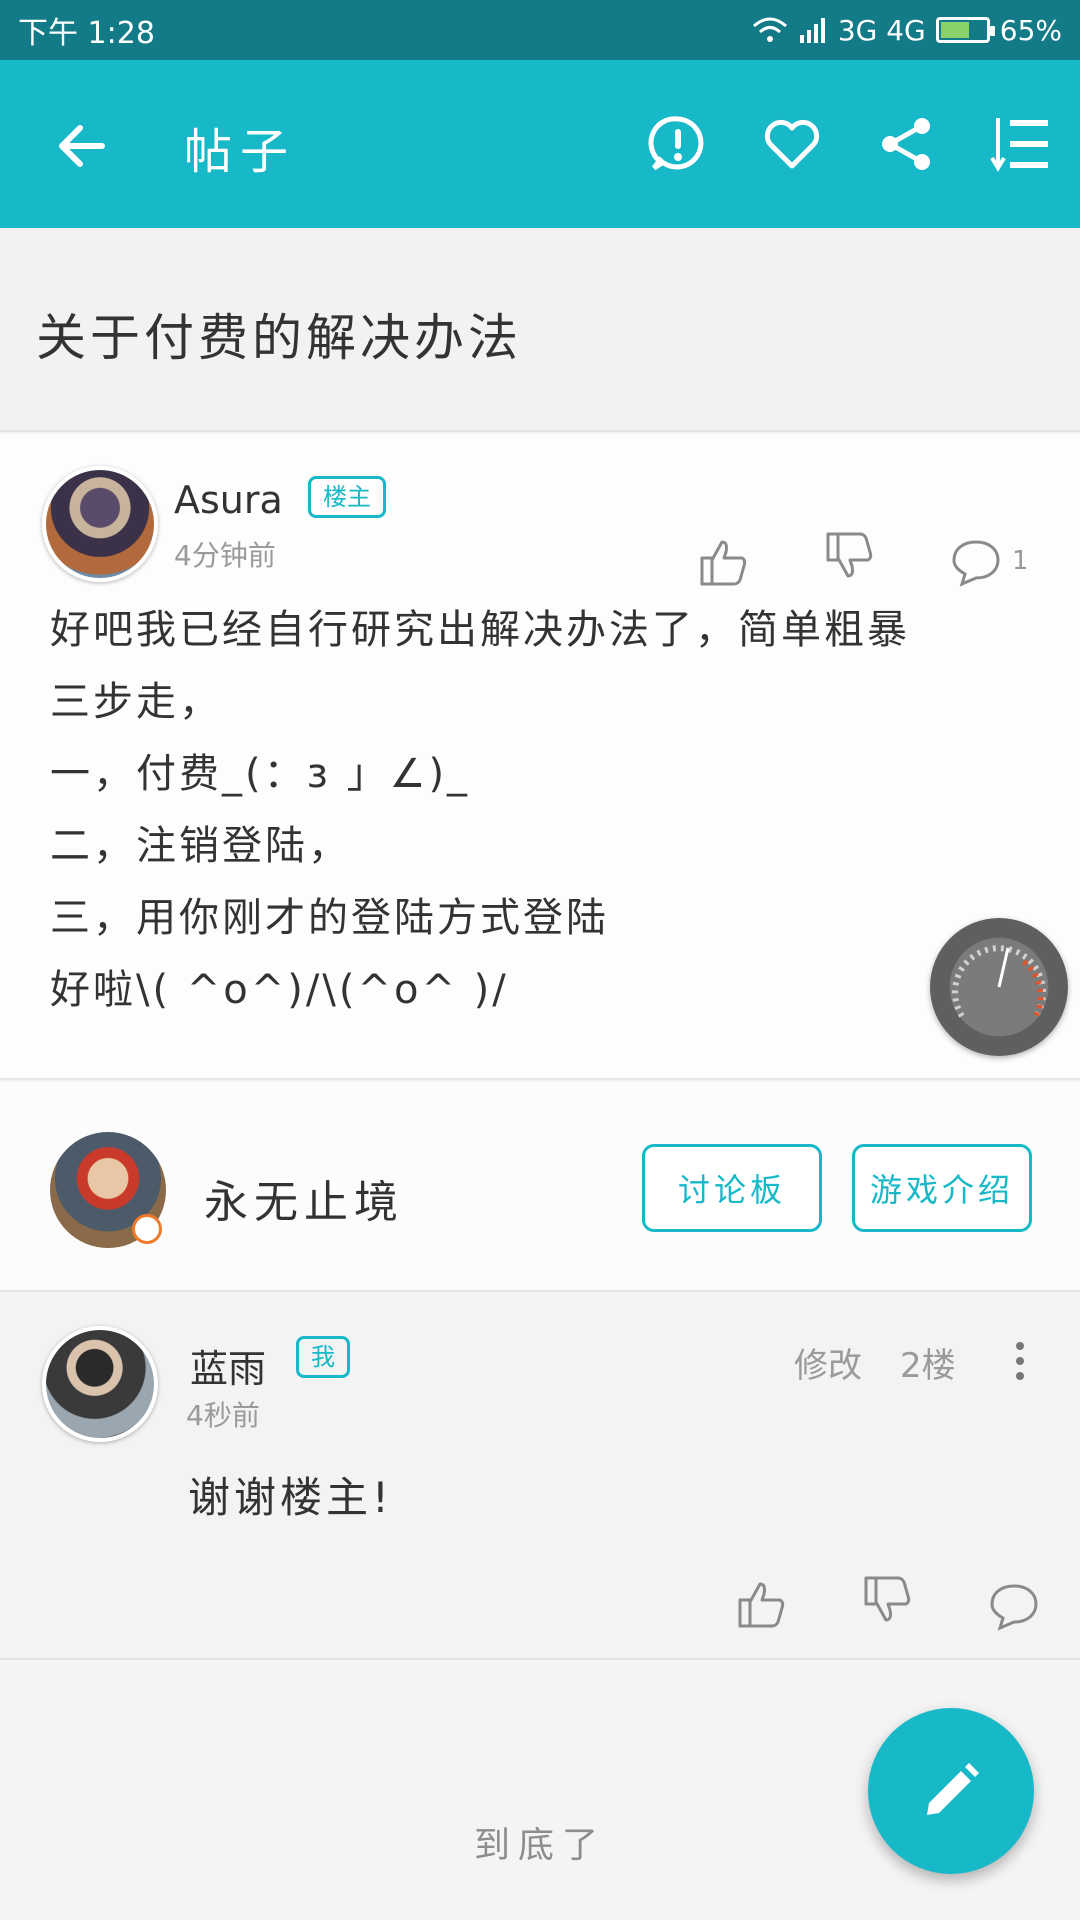 The height and width of the screenshot is (1920, 1080). I want to click on post-body-line: 一，付费_(：з 」∠)_, so click(260, 774).